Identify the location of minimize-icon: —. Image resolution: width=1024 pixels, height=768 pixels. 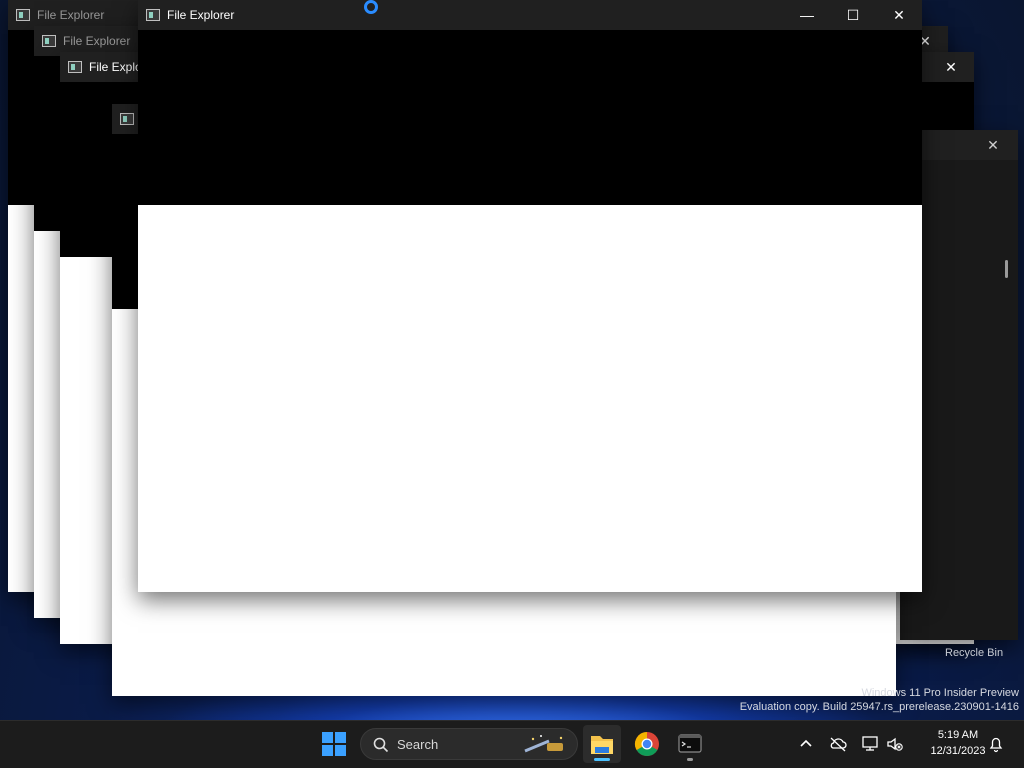
(807, 15).